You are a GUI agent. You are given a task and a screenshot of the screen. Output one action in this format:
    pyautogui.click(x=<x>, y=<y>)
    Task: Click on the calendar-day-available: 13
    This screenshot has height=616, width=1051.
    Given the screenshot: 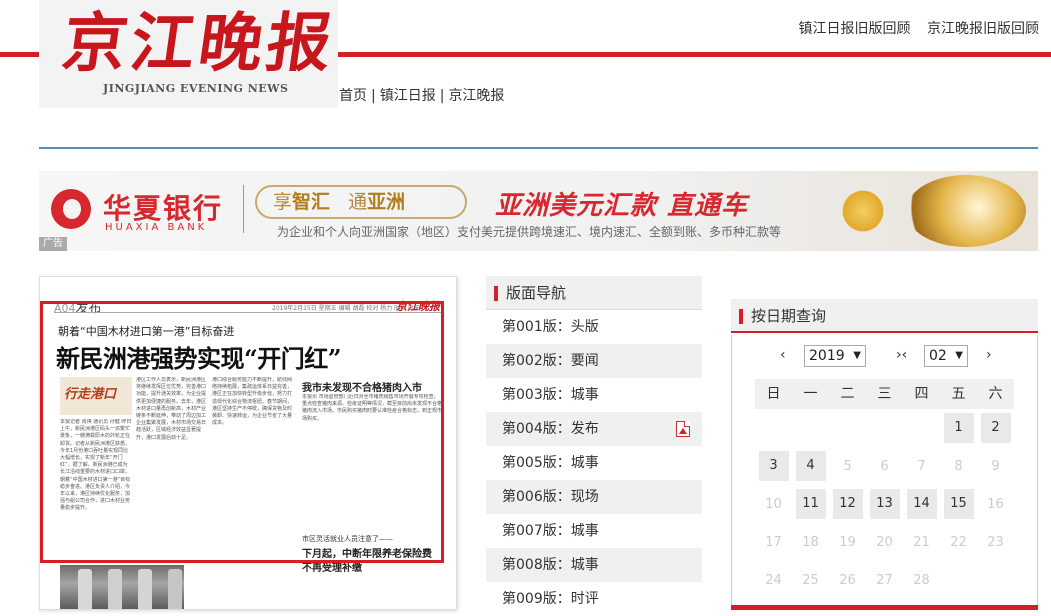 What is the action you would take?
    pyautogui.click(x=884, y=504)
    